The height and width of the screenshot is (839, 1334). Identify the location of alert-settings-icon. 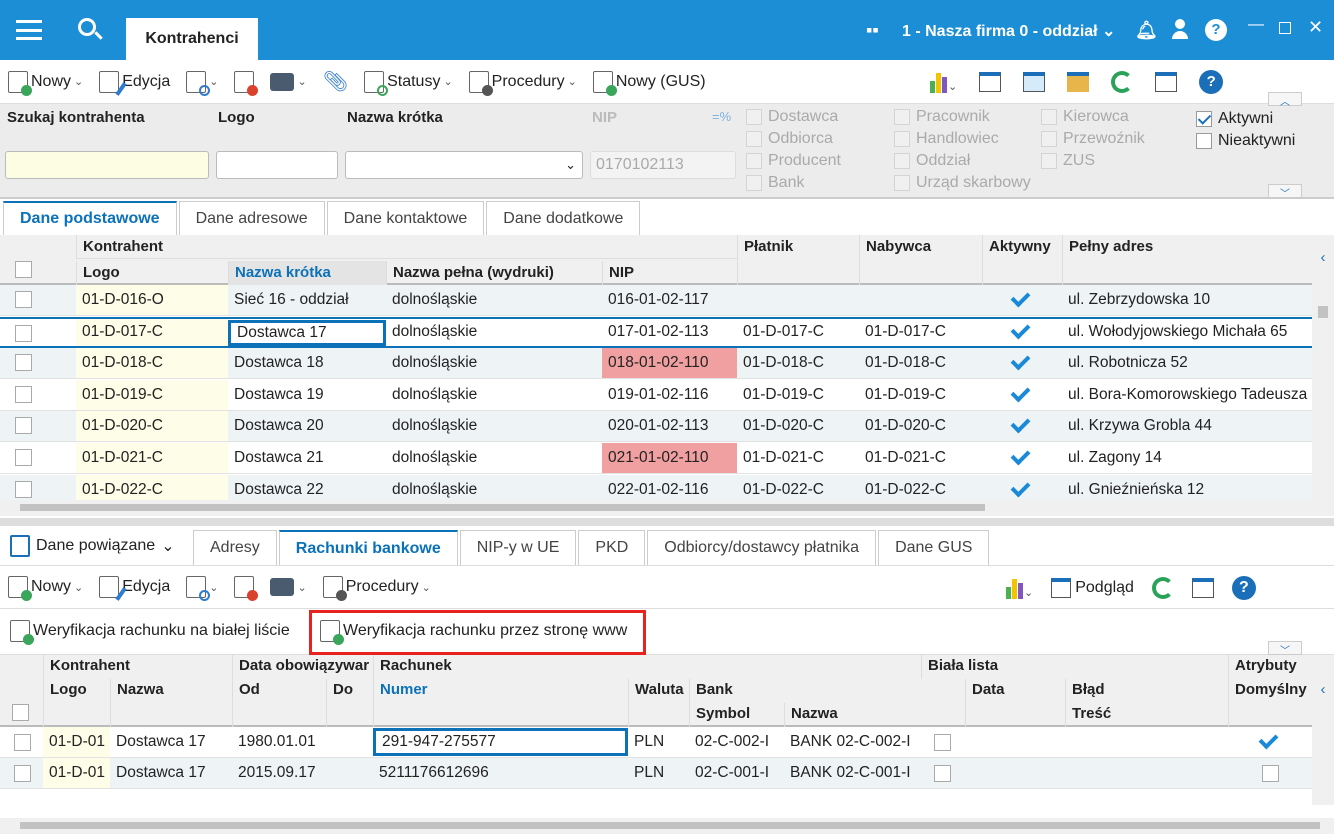
(1078, 82).